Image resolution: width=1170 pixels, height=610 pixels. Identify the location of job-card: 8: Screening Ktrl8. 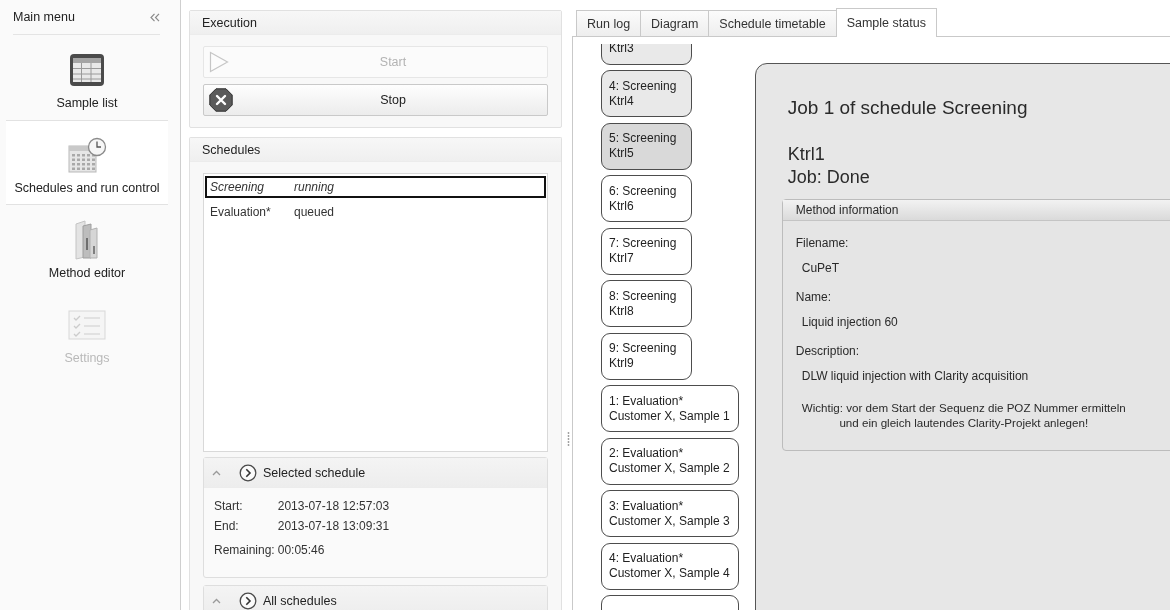
(646, 303).